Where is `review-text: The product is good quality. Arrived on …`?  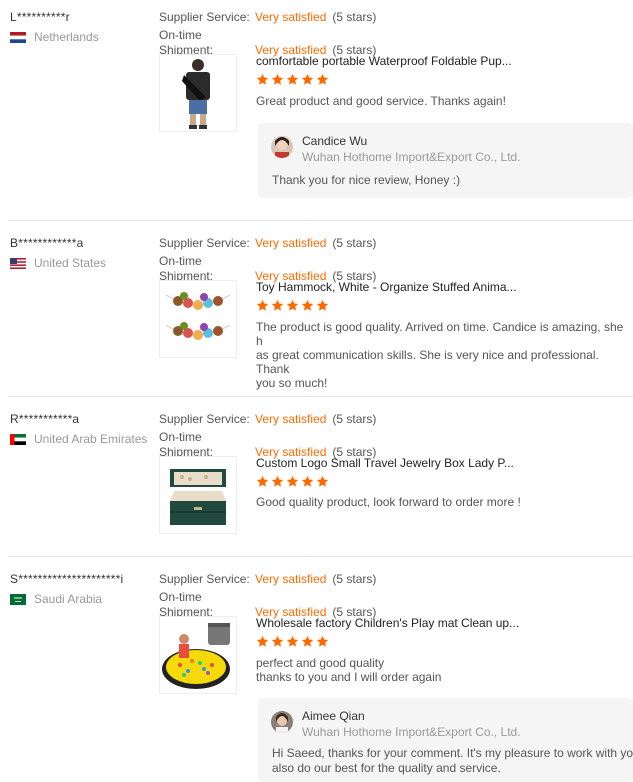 review-text: The product is good quality. Arrived on … is located at coordinates (442, 355).